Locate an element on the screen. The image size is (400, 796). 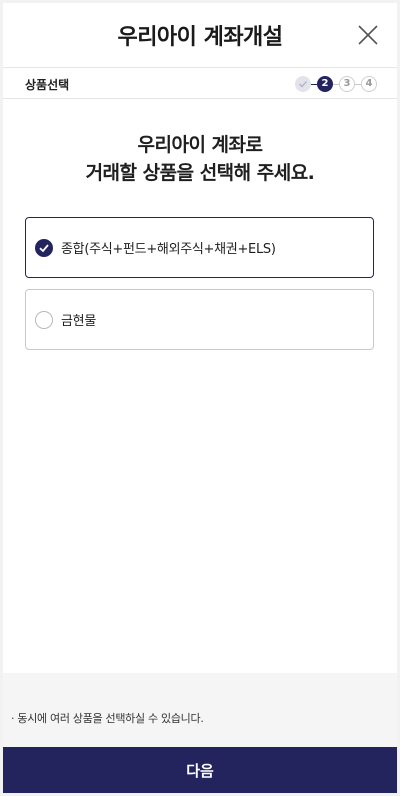
headline-line-1: 우리아이 계좌로 is located at coordinates (200, 145).